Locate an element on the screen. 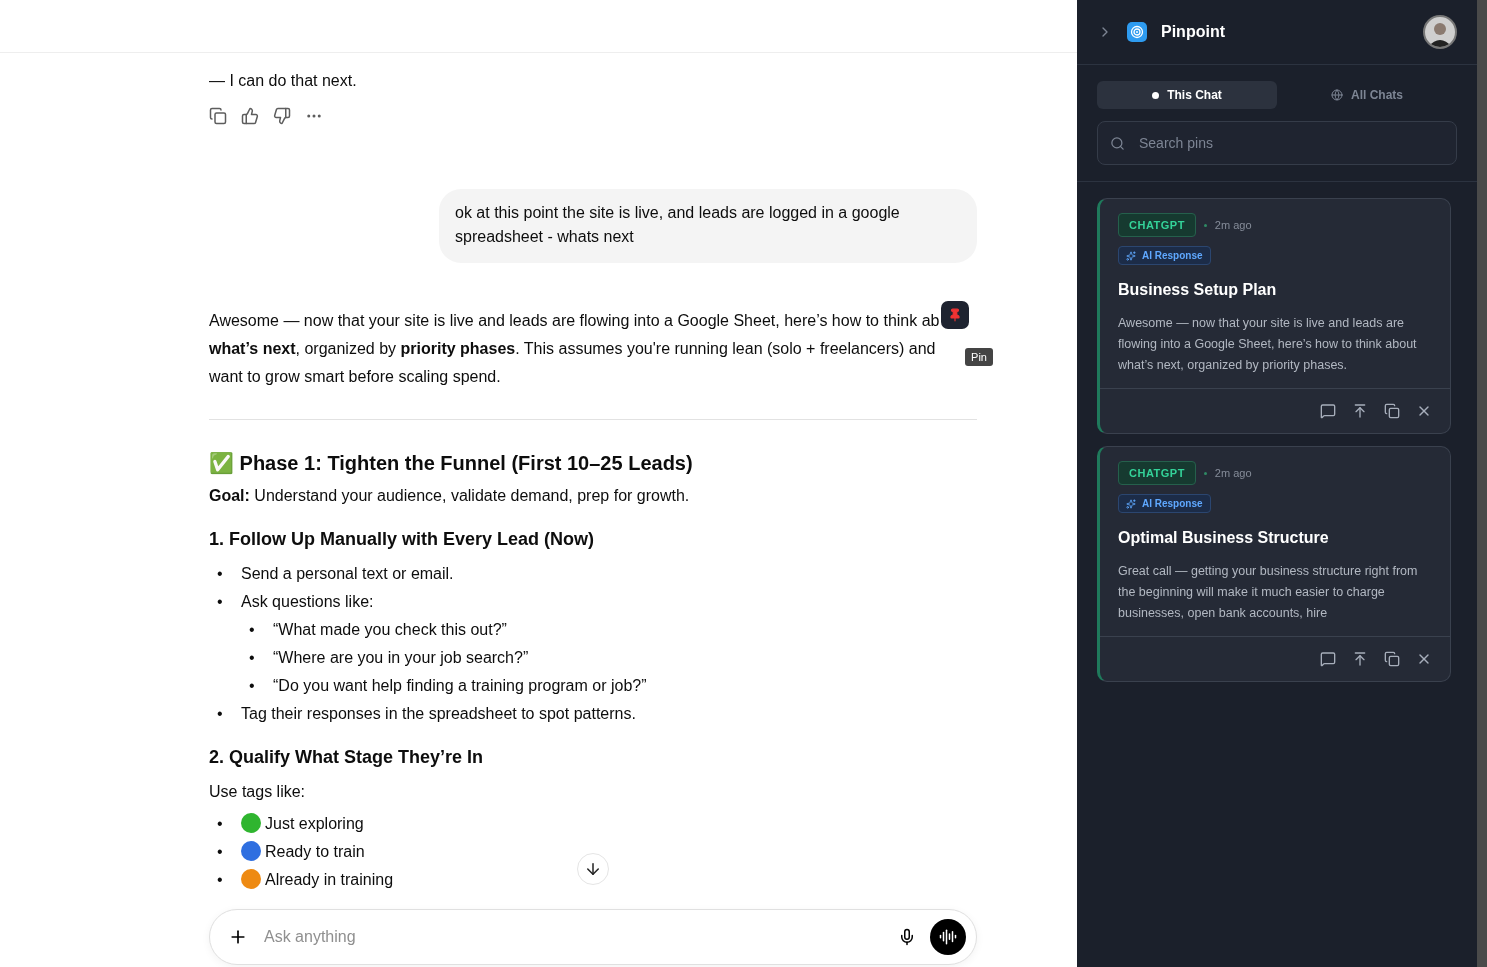 This screenshot has height=967, width=1487. pin-icon is located at coordinates (955, 315).